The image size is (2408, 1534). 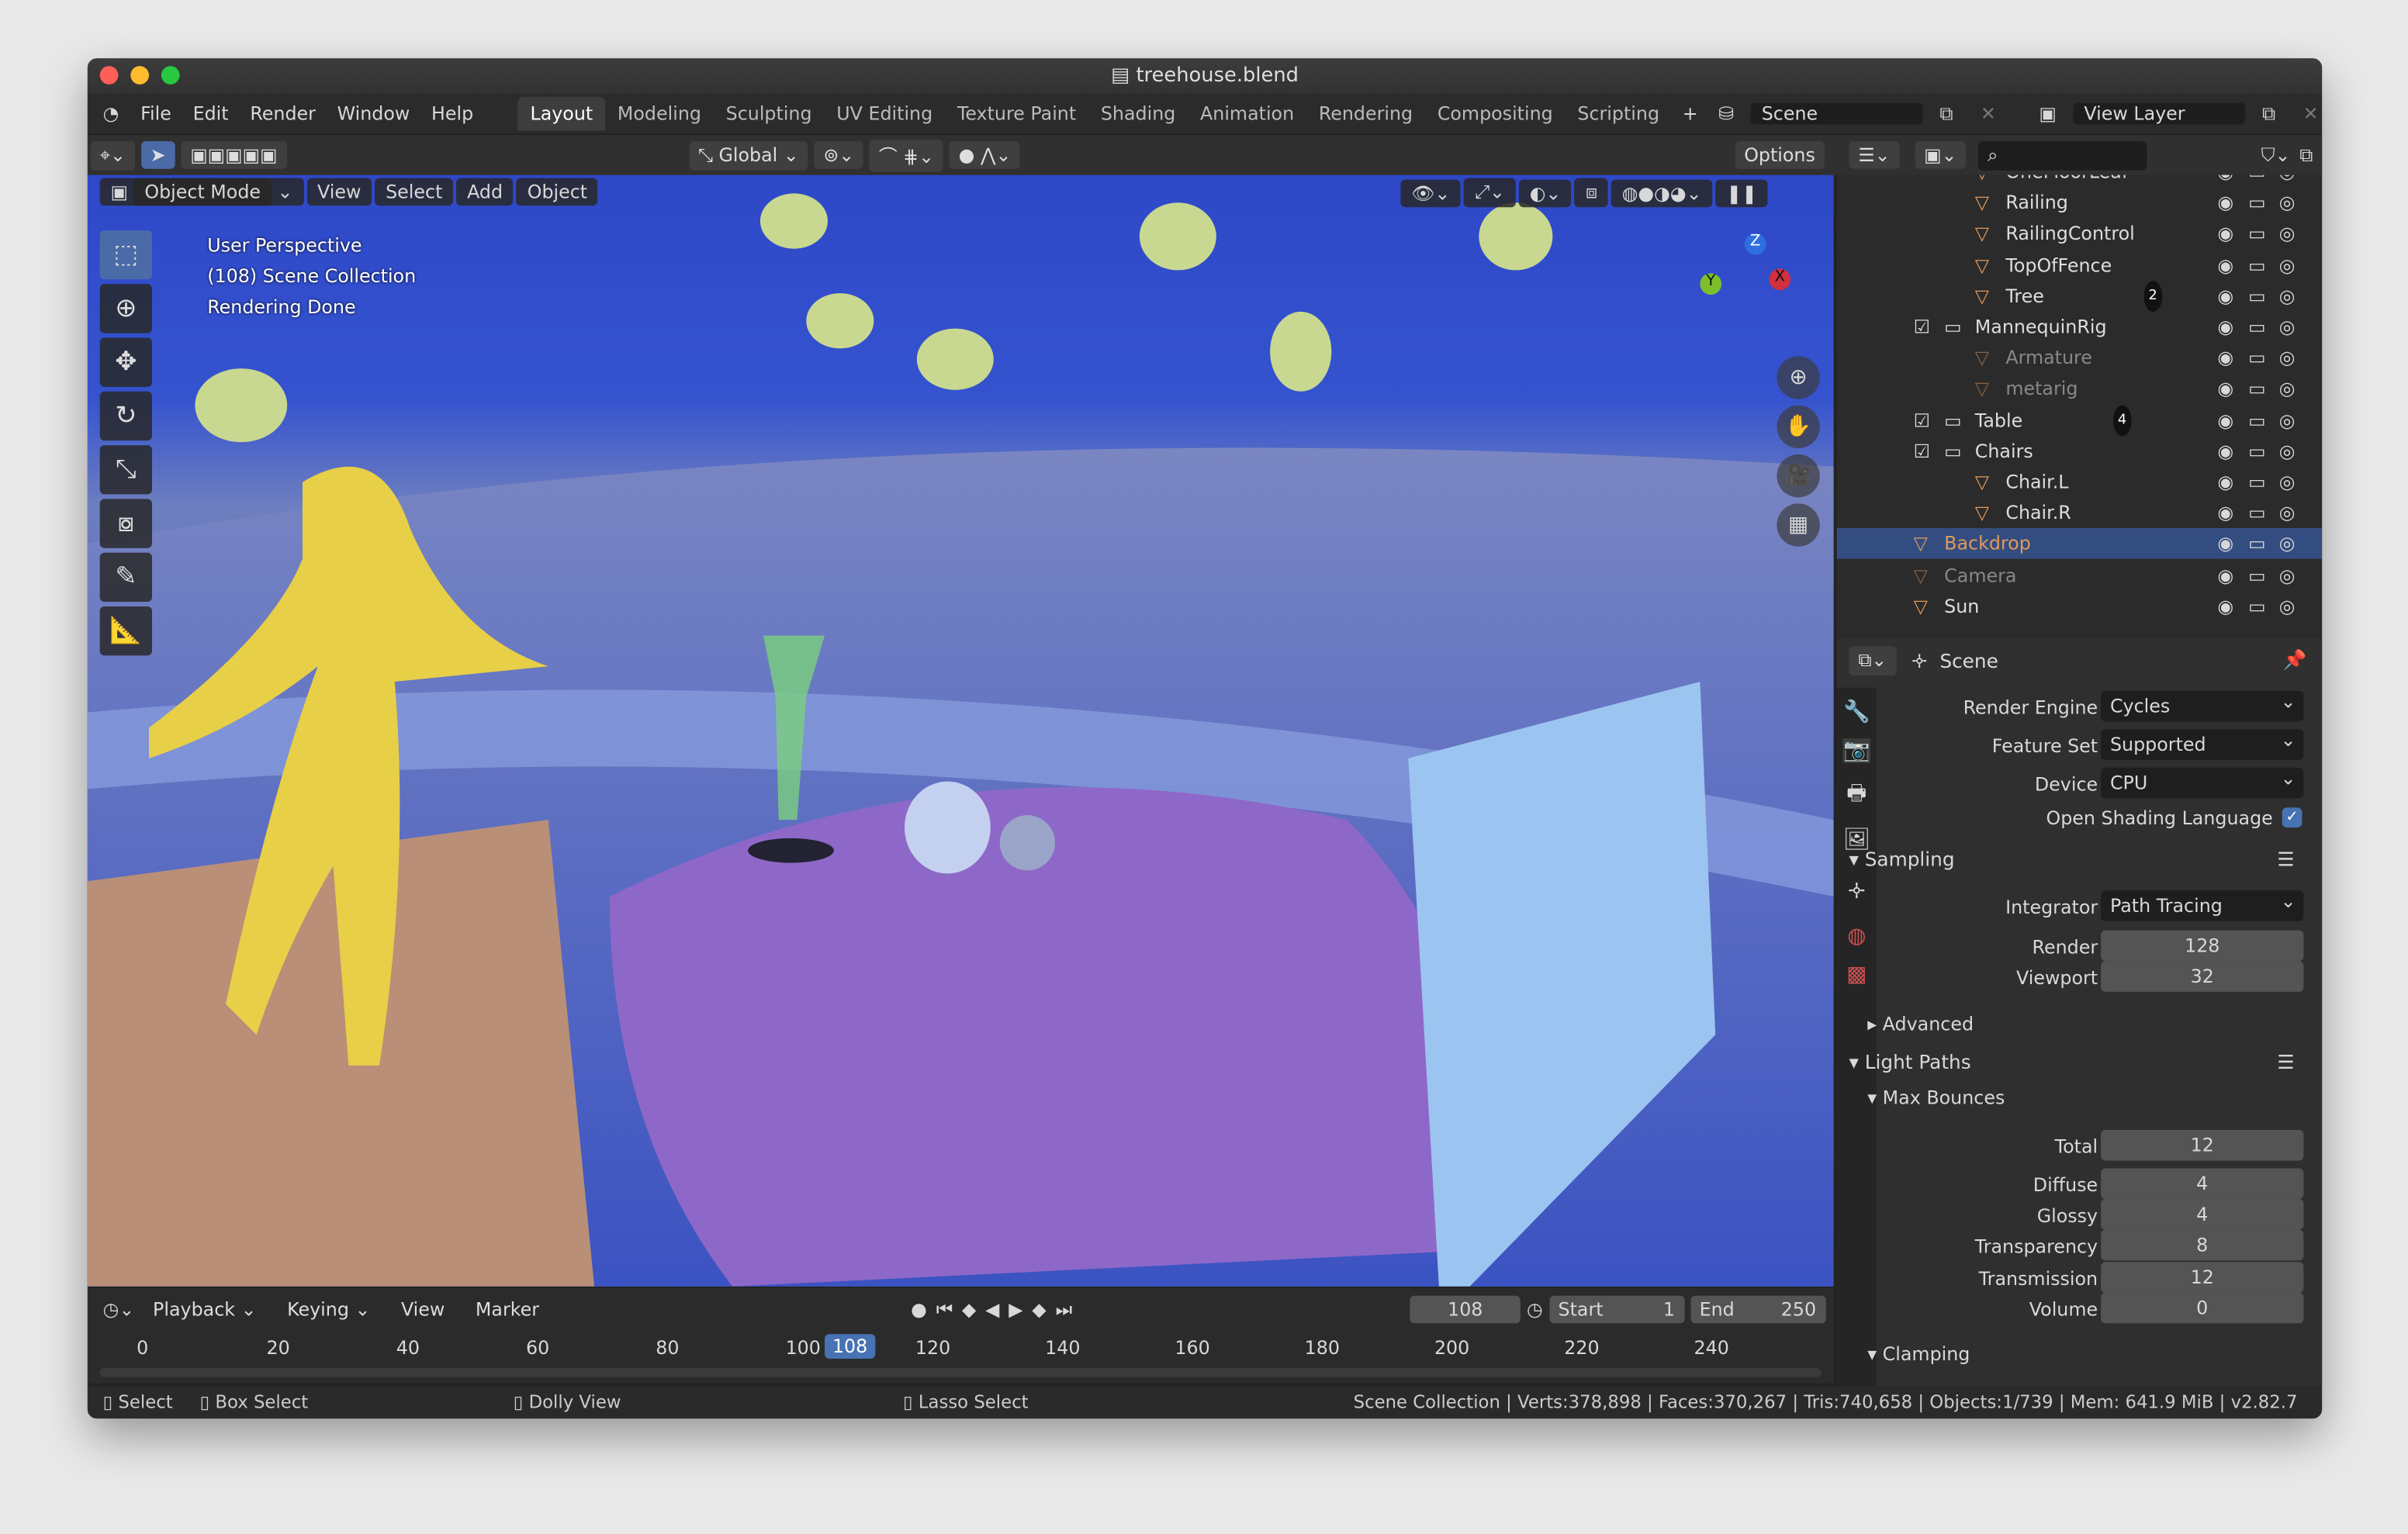 What do you see at coordinates (1857, 795) in the screenshot?
I see `output-tab-icon: 🖶` at bounding box center [1857, 795].